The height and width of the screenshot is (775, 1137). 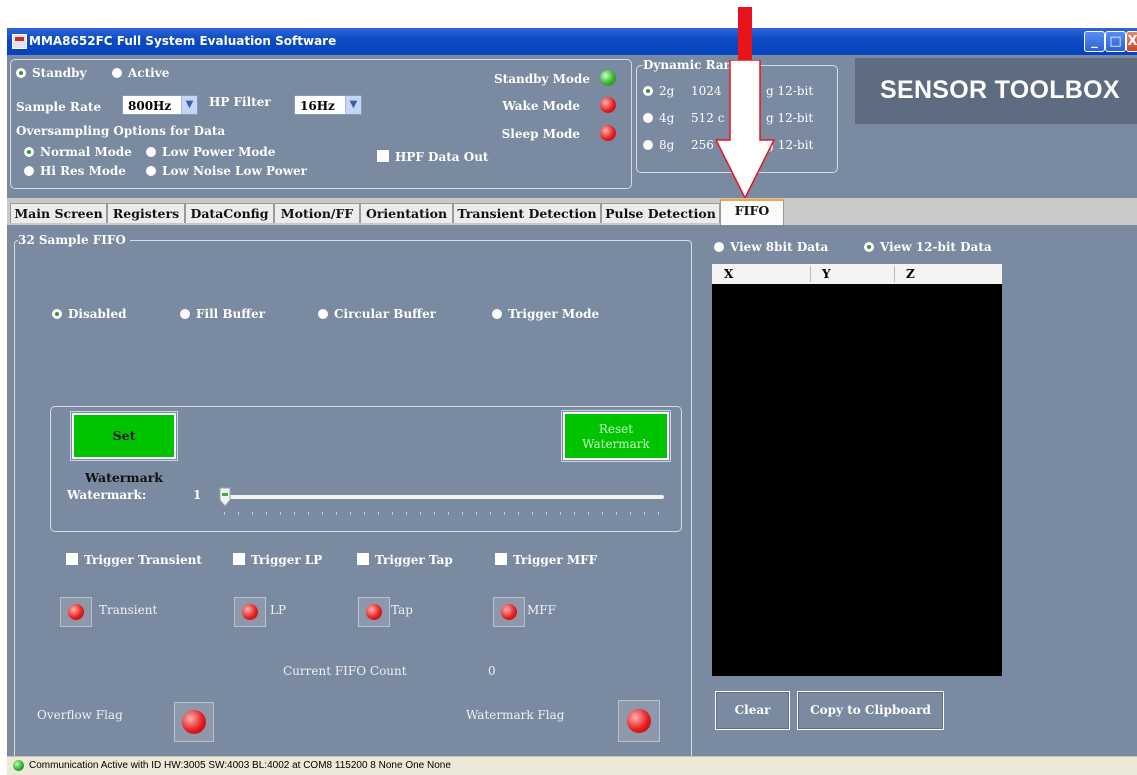 I want to click on sleep-mode-label: Sleep Mode, so click(x=540, y=134).